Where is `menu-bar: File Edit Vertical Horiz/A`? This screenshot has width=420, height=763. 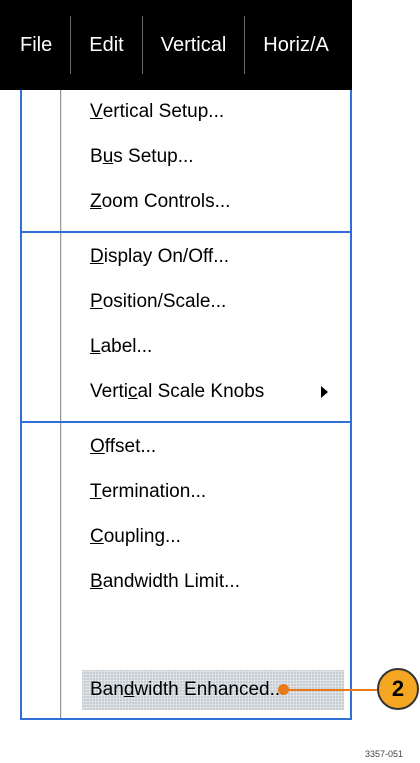 menu-bar: File Edit Vertical Horiz/A is located at coordinates (176, 45).